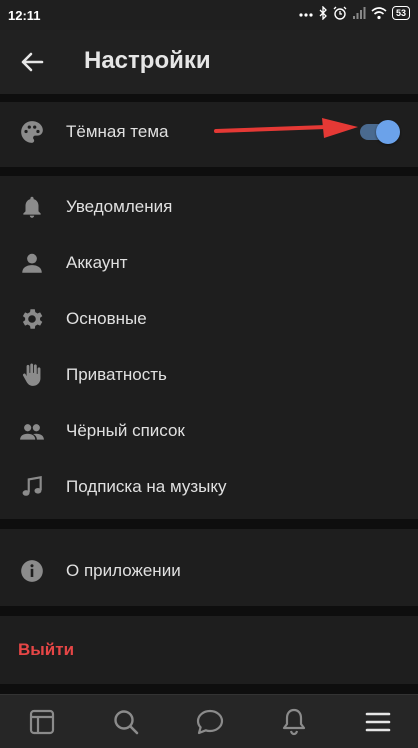 The width and height of the screenshot is (418, 748). I want to click on annotation-arrow-icon, so click(286, 128).